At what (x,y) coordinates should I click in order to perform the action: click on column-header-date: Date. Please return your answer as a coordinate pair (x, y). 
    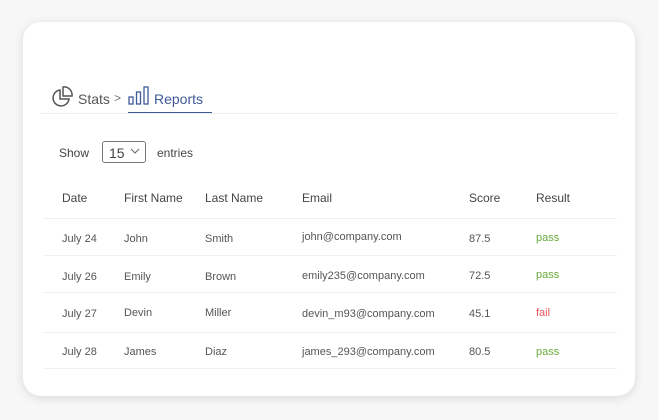
    Looking at the image, I should click on (74, 198).